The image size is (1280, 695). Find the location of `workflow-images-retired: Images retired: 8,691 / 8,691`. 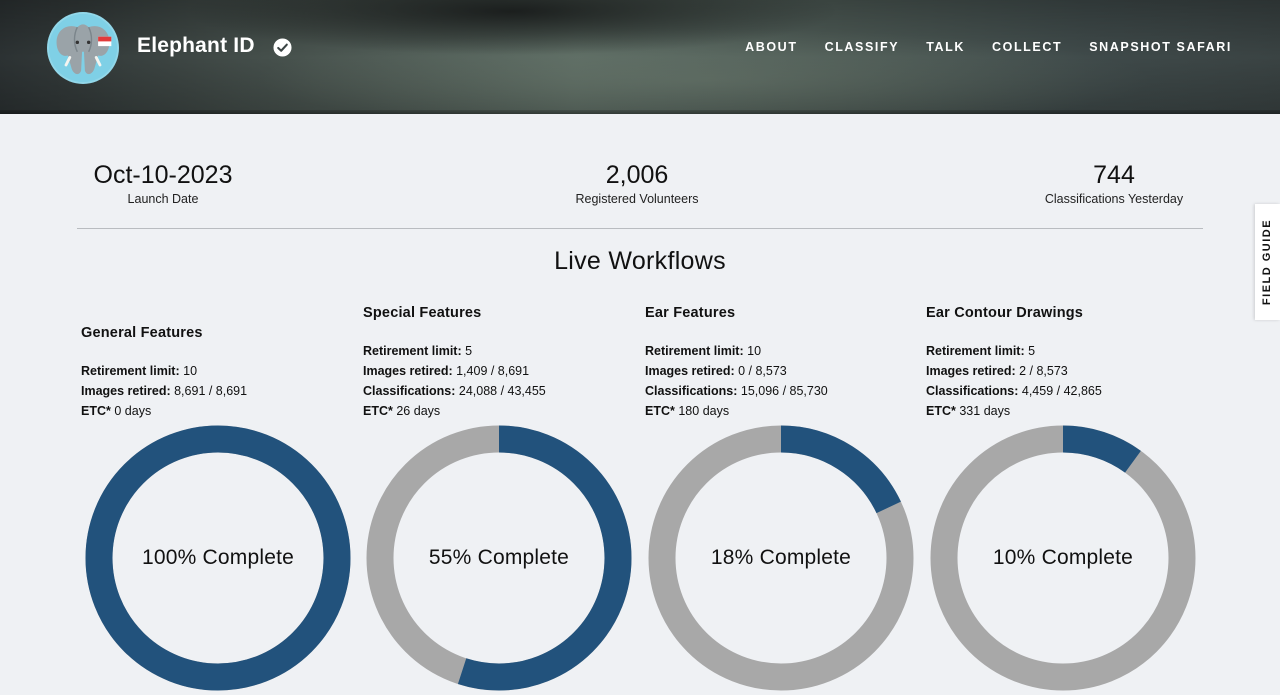

workflow-images-retired: Images retired: 8,691 / 8,691 is located at coordinates (216, 391).